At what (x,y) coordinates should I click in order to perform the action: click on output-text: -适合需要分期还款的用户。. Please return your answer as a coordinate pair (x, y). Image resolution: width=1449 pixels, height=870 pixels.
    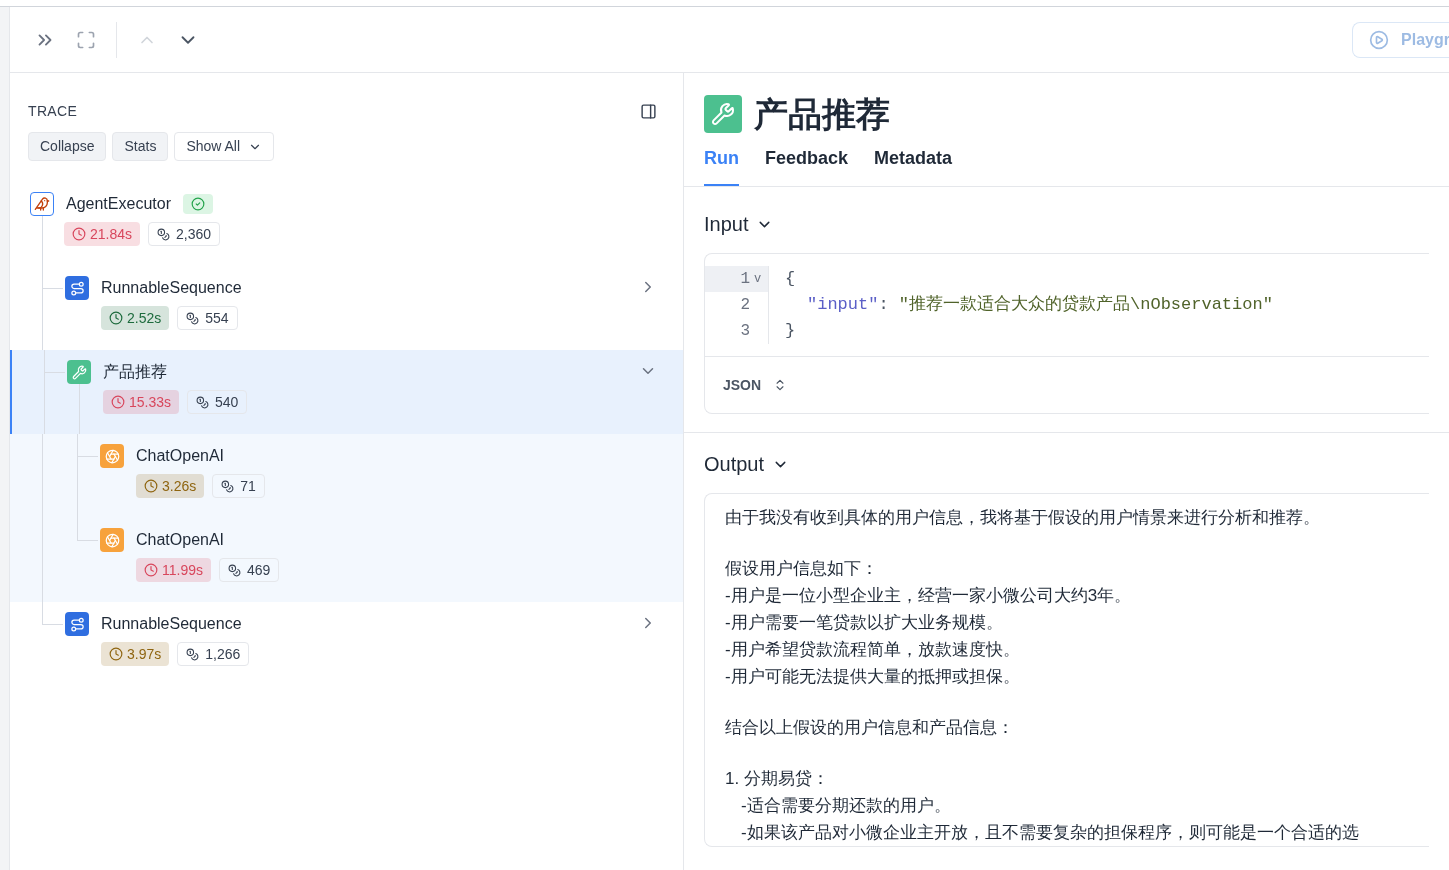
    Looking at the image, I should click on (846, 806).